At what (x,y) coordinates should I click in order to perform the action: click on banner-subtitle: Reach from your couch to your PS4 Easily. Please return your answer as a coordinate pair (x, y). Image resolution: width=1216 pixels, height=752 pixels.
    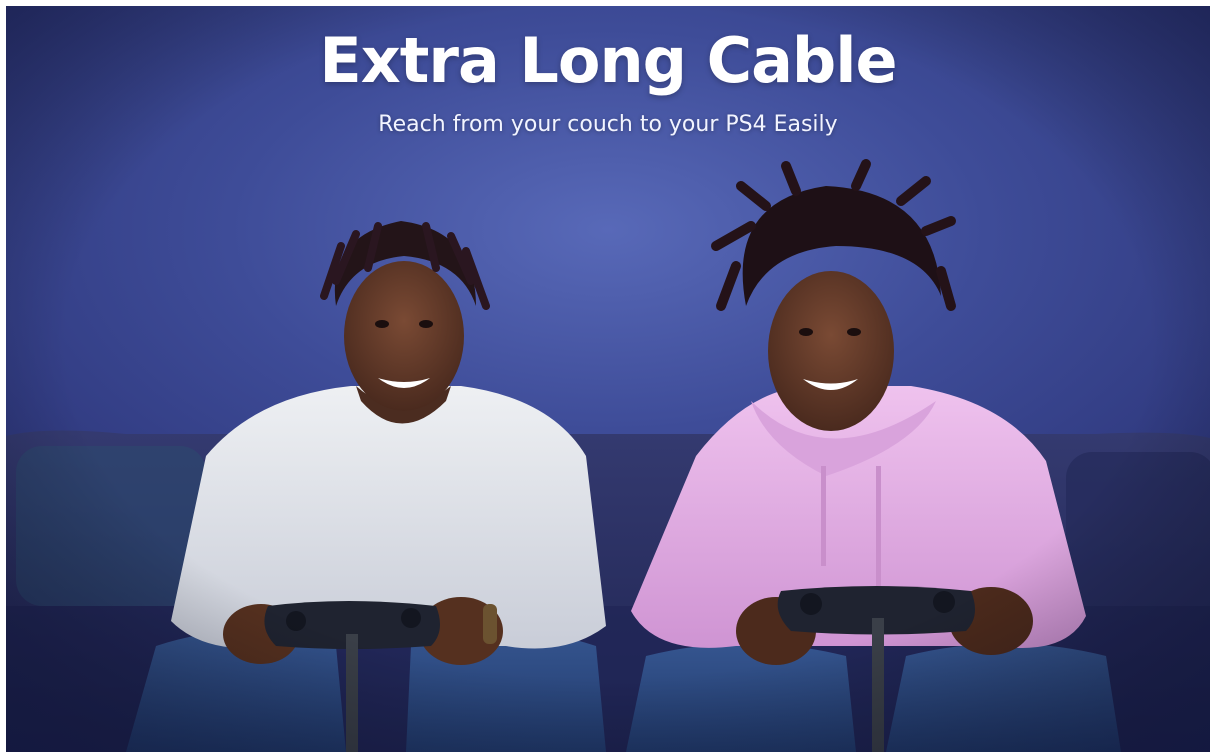
    Looking at the image, I should click on (608, 124).